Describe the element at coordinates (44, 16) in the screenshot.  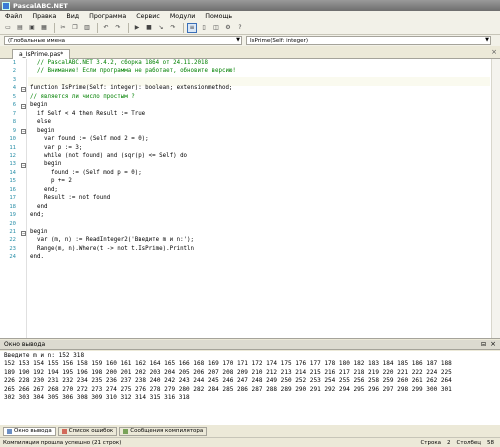
I see `menu-edit: Правка` at that location.